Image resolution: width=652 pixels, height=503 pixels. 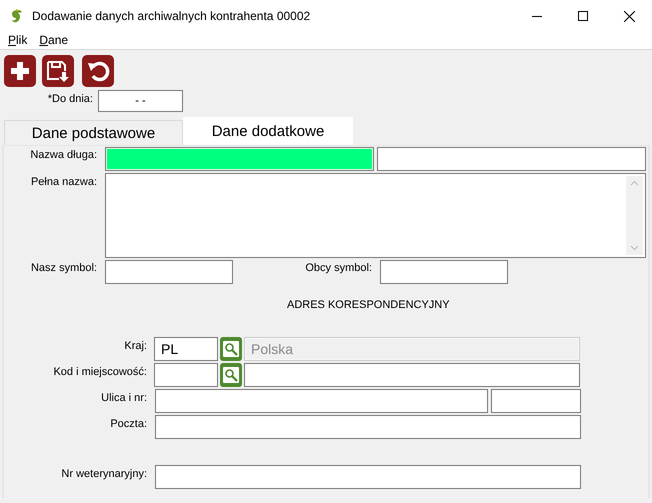 I want to click on undo-icon, so click(x=98, y=71).